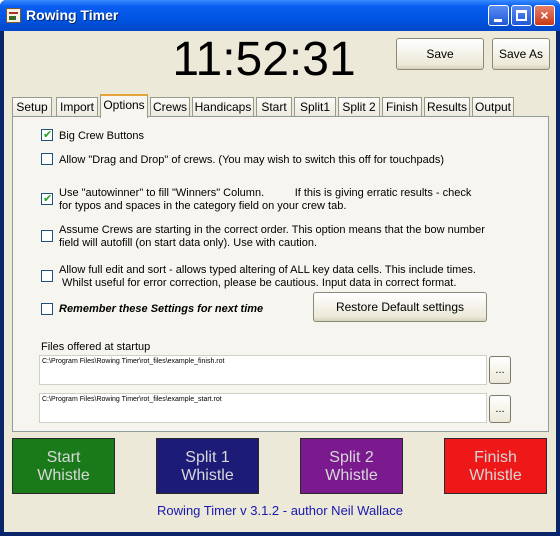 This screenshot has width=560, height=536. What do you see at coordinates (315, 107) in the screenshot?
I see `tab-split1: Split1` at bounding box center [315, 107].